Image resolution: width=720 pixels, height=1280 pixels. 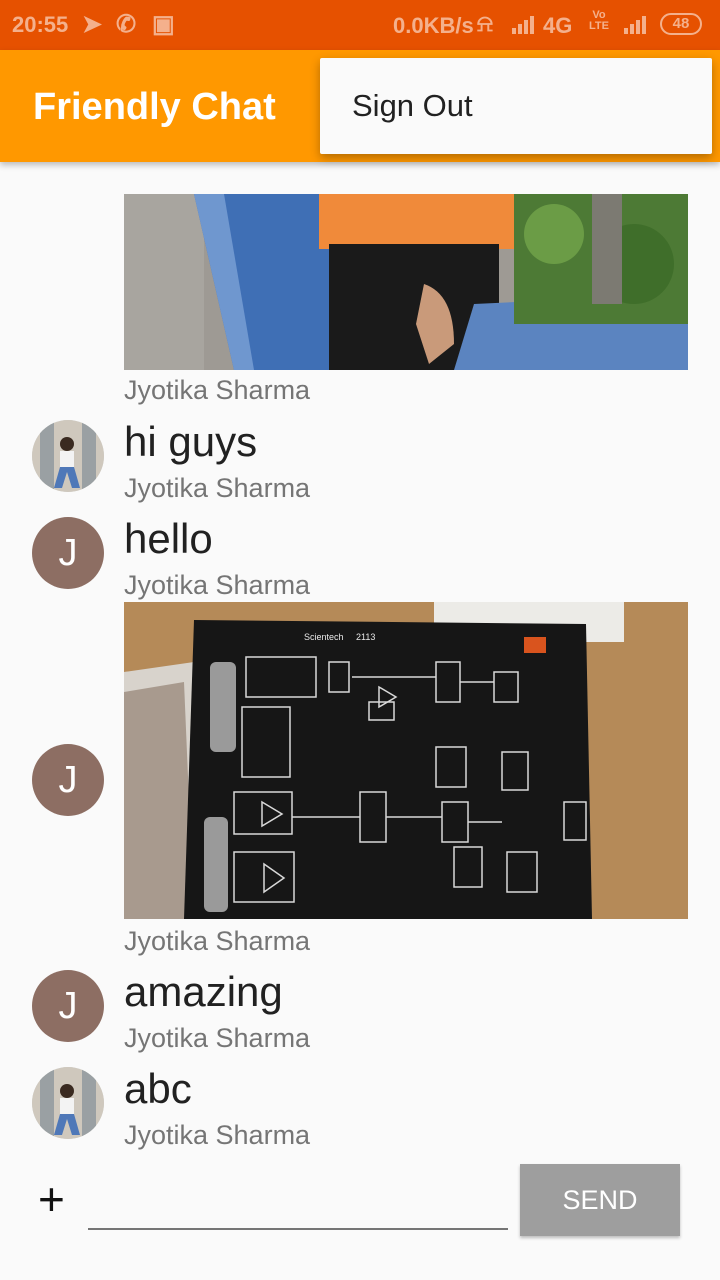 I want to click on overflow-menu: Sign Out, so click(x=516, y=106).